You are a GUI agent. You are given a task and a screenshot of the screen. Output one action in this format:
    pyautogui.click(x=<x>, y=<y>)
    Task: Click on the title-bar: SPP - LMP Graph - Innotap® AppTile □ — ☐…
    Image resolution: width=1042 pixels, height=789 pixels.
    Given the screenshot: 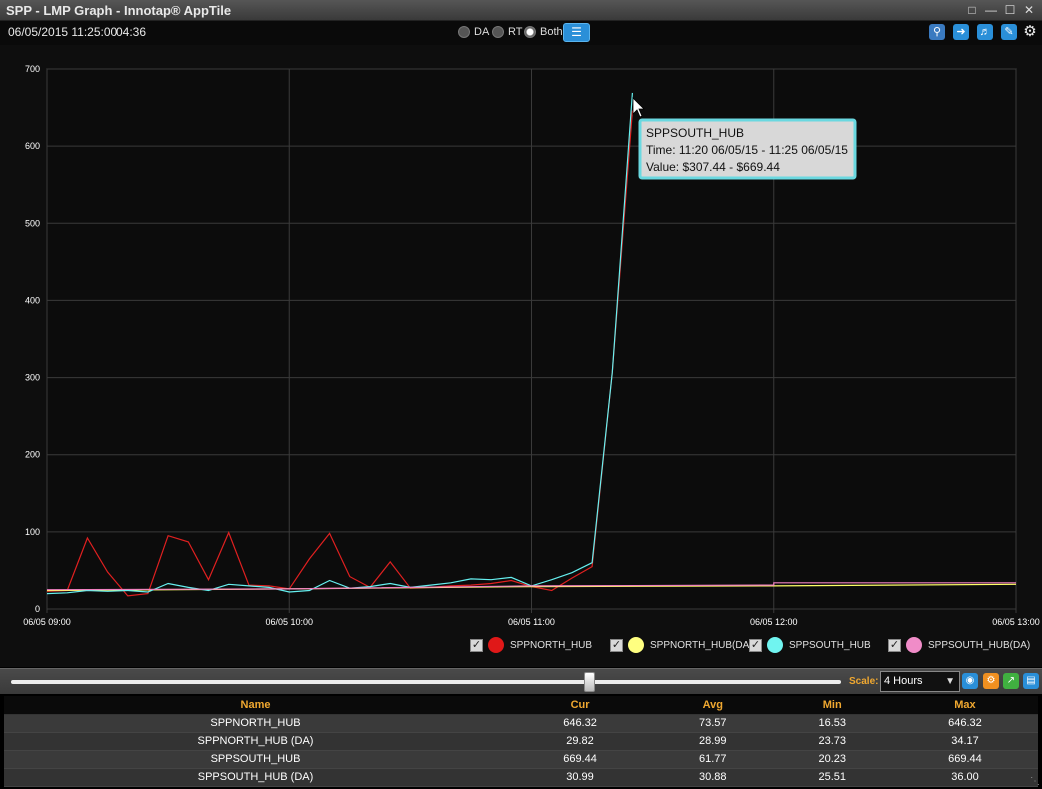 What is the action you would take?
    pyautogui.click(x=521, y=10)
    